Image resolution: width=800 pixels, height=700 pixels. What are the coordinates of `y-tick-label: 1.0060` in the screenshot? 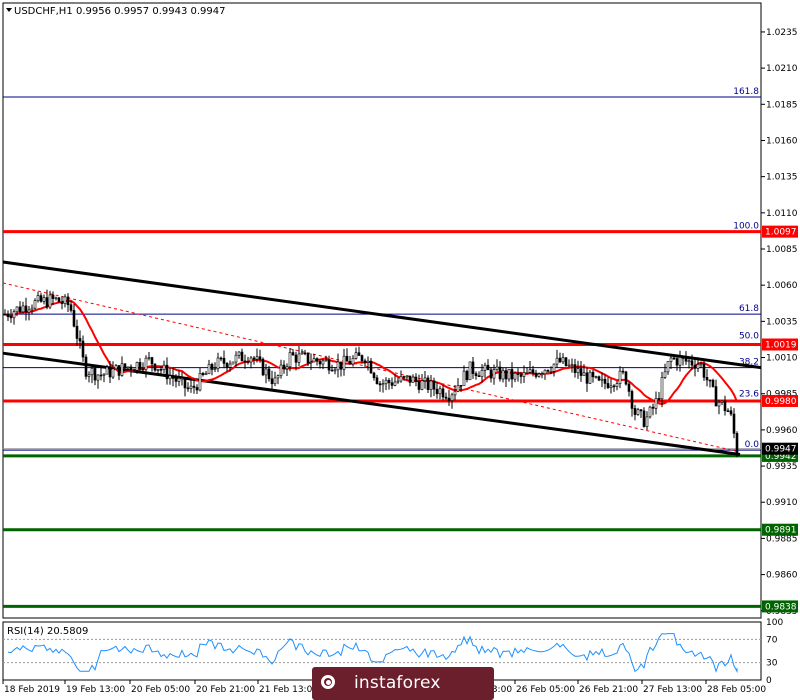 It's located at (782, 286).